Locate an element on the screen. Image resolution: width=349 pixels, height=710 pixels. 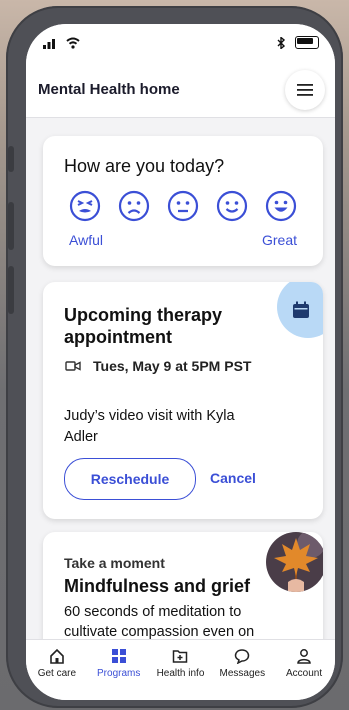
mute-switch is located at coordinates (11, 159).